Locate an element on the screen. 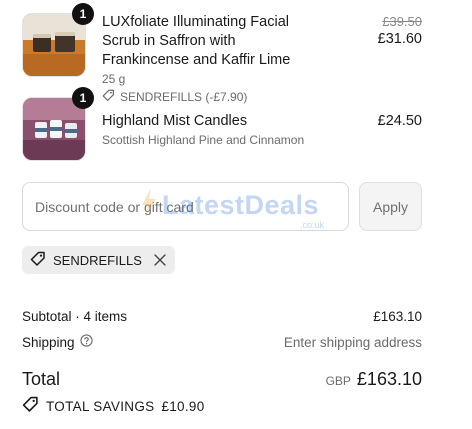 The height and width of the screenshot is (429, 472). item-prices: £39.50 £31.60 is located at coordinates (400, 31).